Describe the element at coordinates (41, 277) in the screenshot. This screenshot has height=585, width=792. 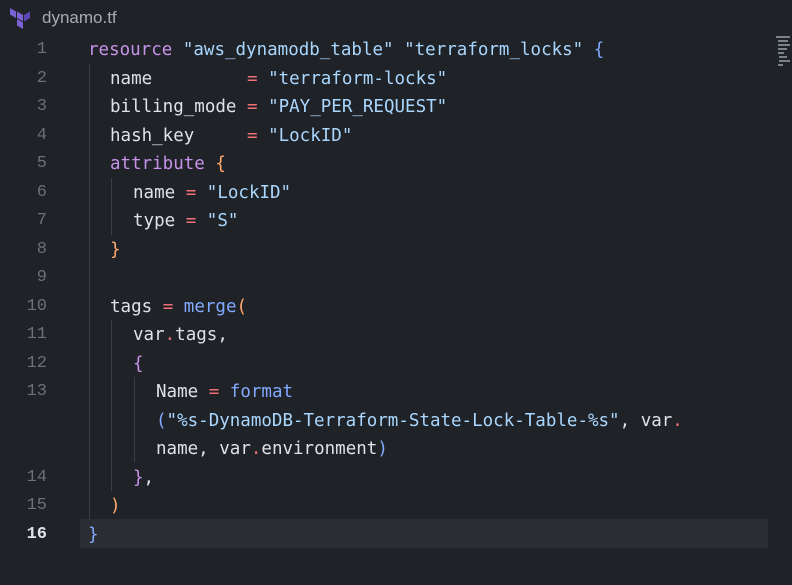
I see `line-number: 9` at that location.